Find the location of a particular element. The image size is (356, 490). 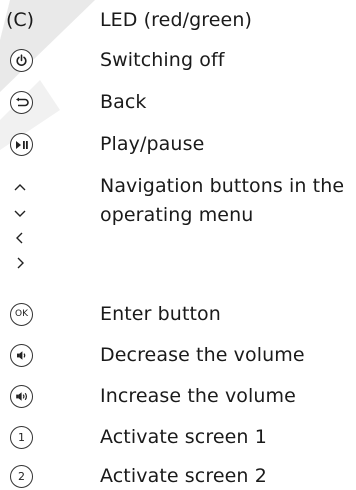

play-pause-icon is located at coordinates (21, 144).